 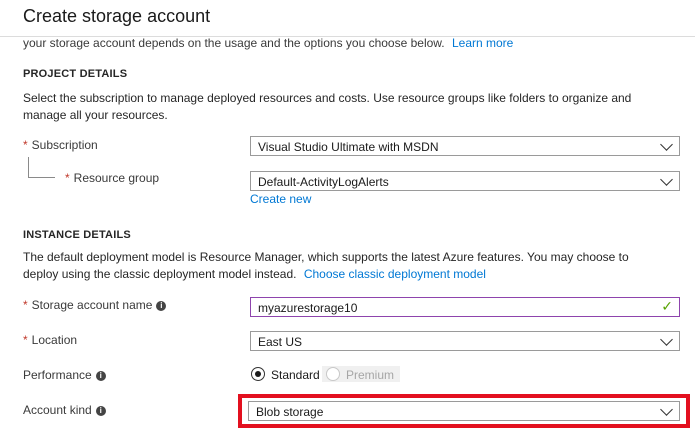 I want to click on highlight-box, so click(x=464, y=411).